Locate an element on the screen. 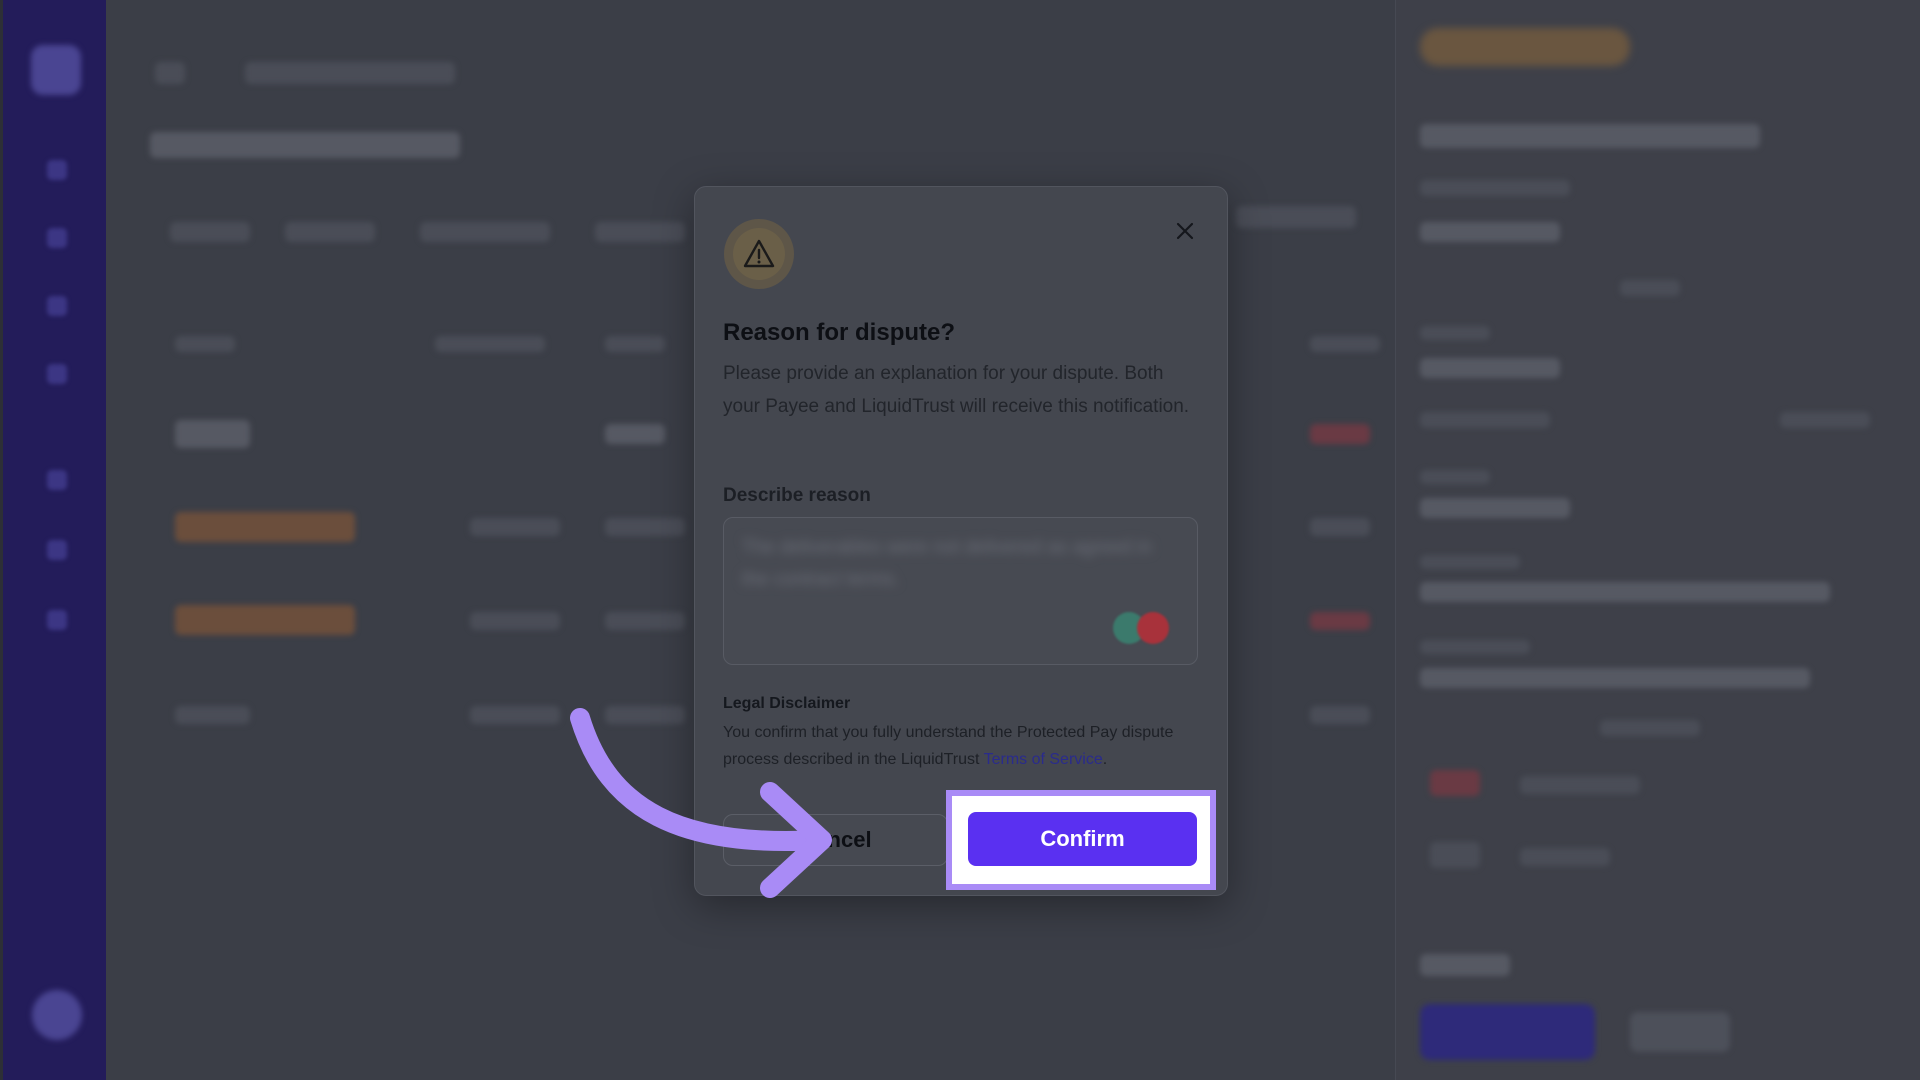 The width and height of the screenshot is (1920, 1080). page-title is located at coordinates (305, 145).